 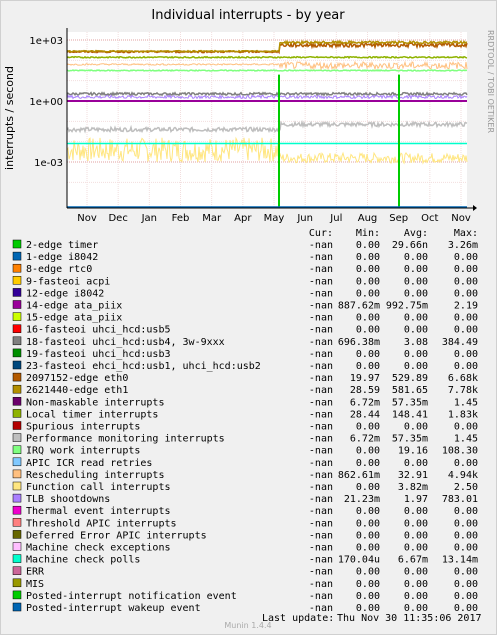 I want to click on legend-value: 28.59, so click(x=365, y=390).